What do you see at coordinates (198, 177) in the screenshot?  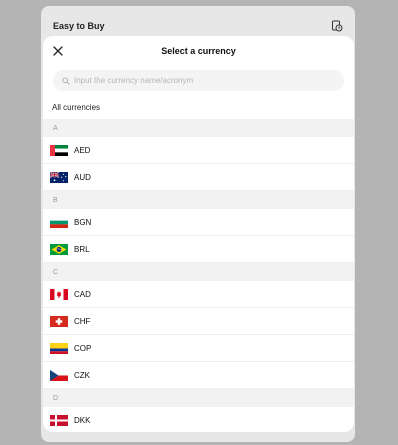 I see `currency-row-aud: AUD` at bounding box center [198, 177].